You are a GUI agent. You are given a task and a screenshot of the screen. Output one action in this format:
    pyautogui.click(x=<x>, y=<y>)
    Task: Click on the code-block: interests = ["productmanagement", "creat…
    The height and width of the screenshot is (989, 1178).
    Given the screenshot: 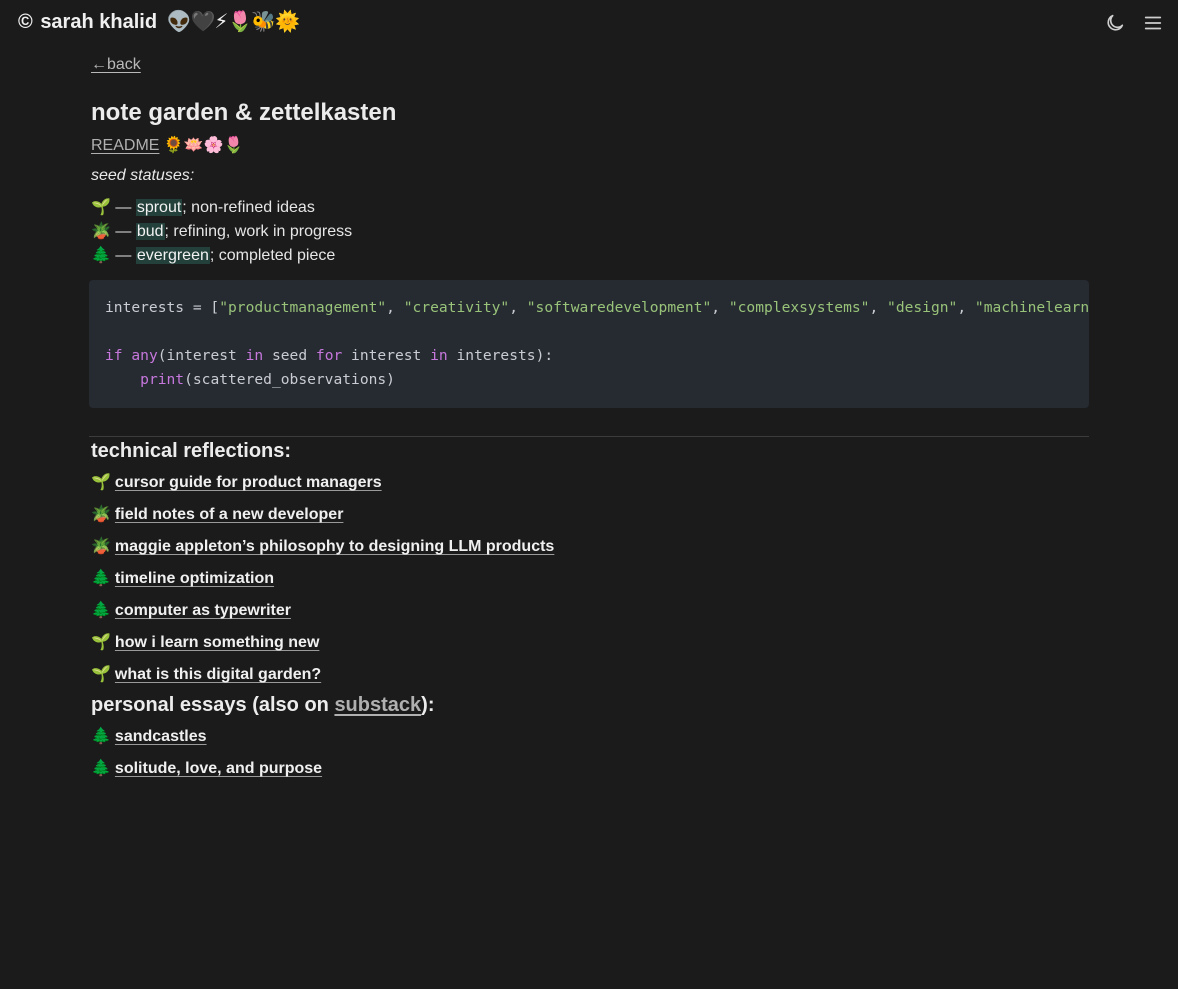 What is the action you would take?
    pyautogui.click(x=589, y=344)
    